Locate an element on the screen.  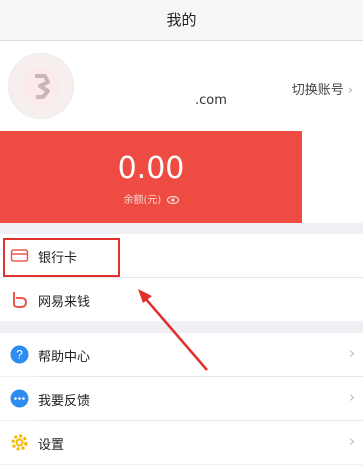
app-logo-icon is located at coordinates (41, 86).